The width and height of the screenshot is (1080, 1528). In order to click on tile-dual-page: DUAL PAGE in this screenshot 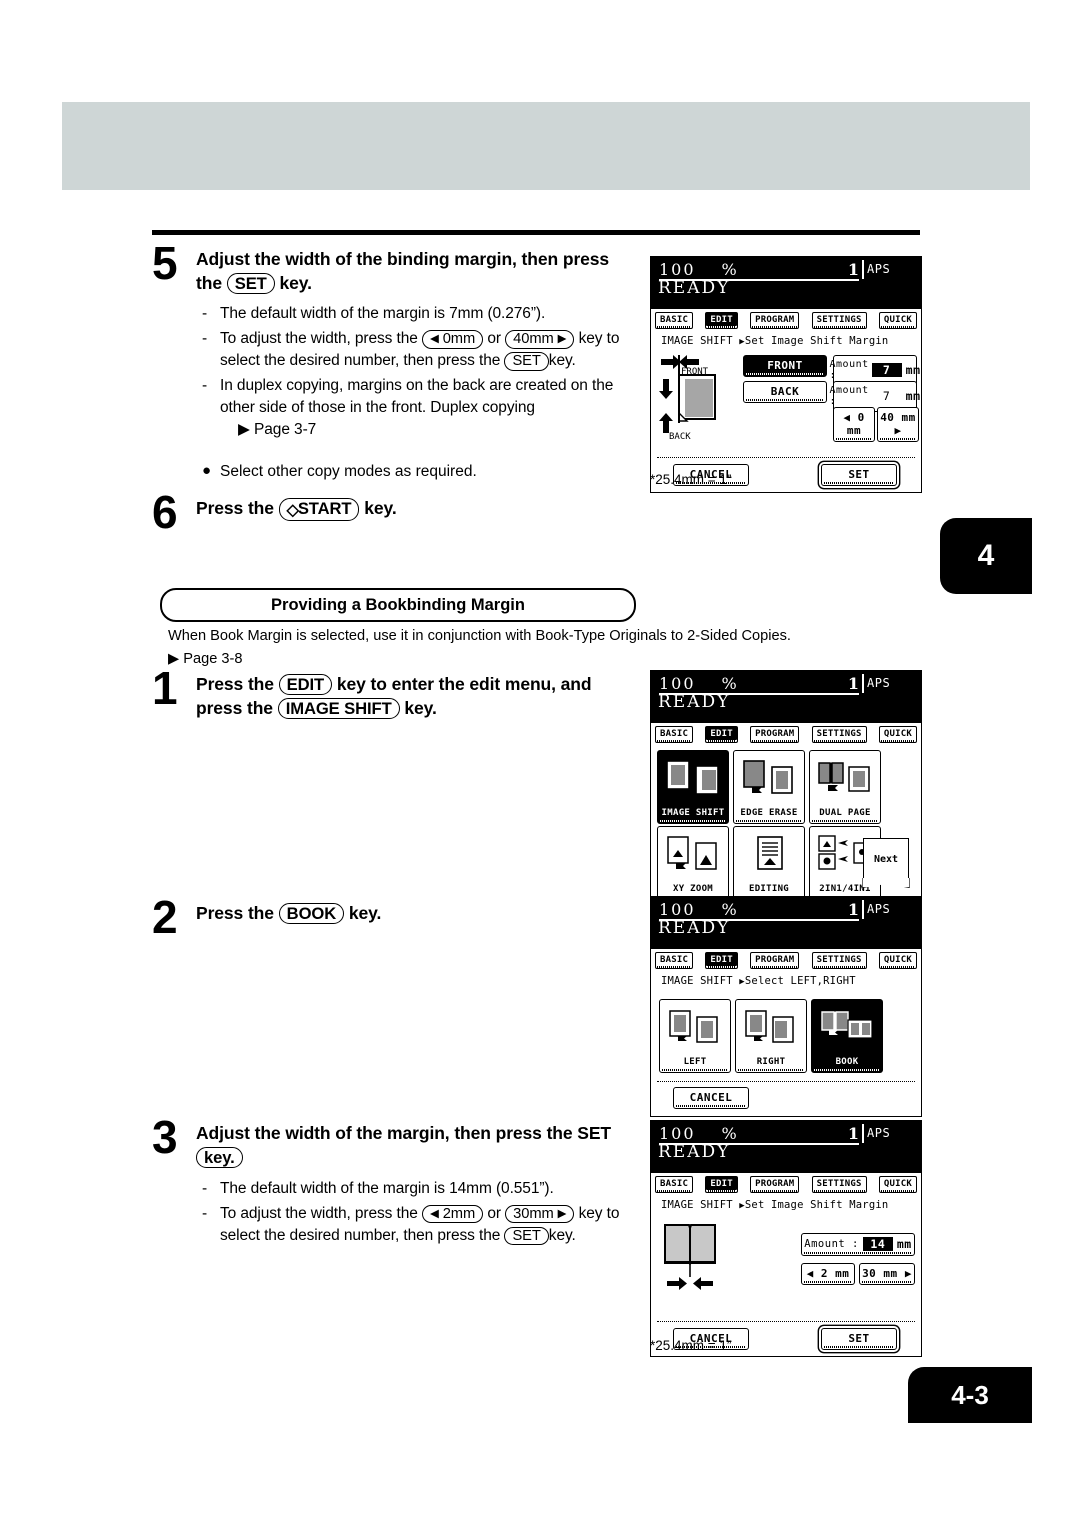, I will do `click(845, 787)`.